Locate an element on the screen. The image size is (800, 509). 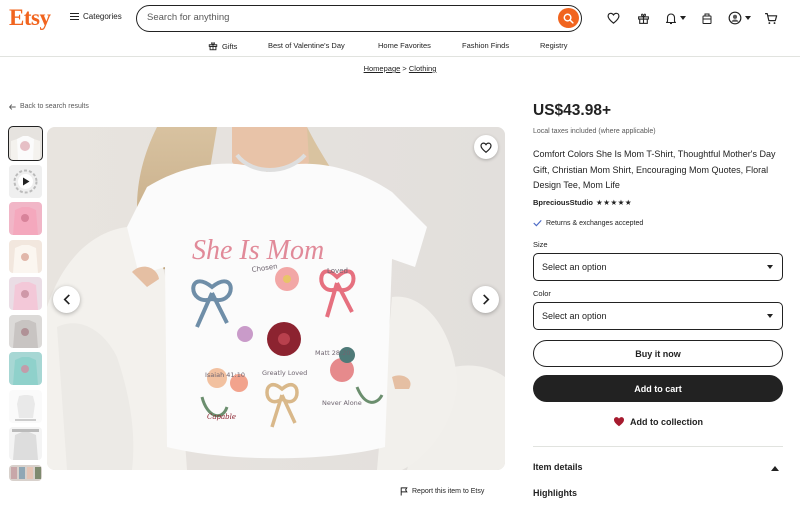
favorite-button is located at coordinates (486, 147).